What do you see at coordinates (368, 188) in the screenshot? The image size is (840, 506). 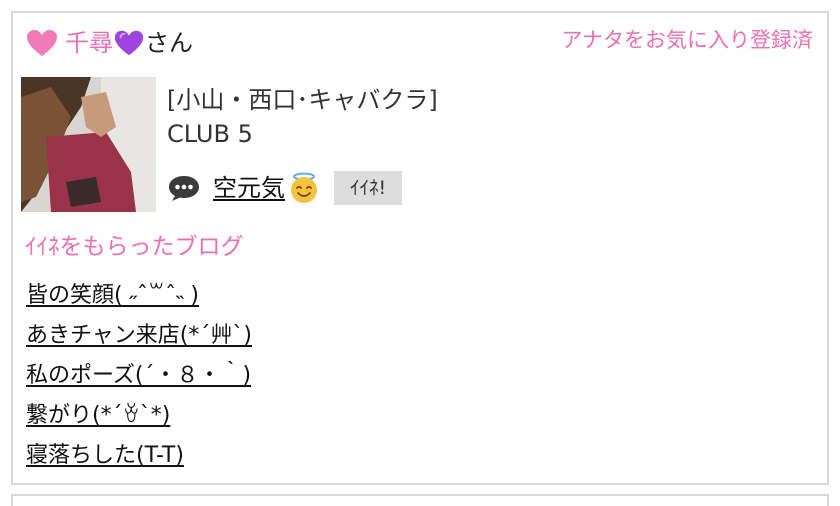 I see `iine-button: ｲｲﾈ!` at bounding box center [368, 188].